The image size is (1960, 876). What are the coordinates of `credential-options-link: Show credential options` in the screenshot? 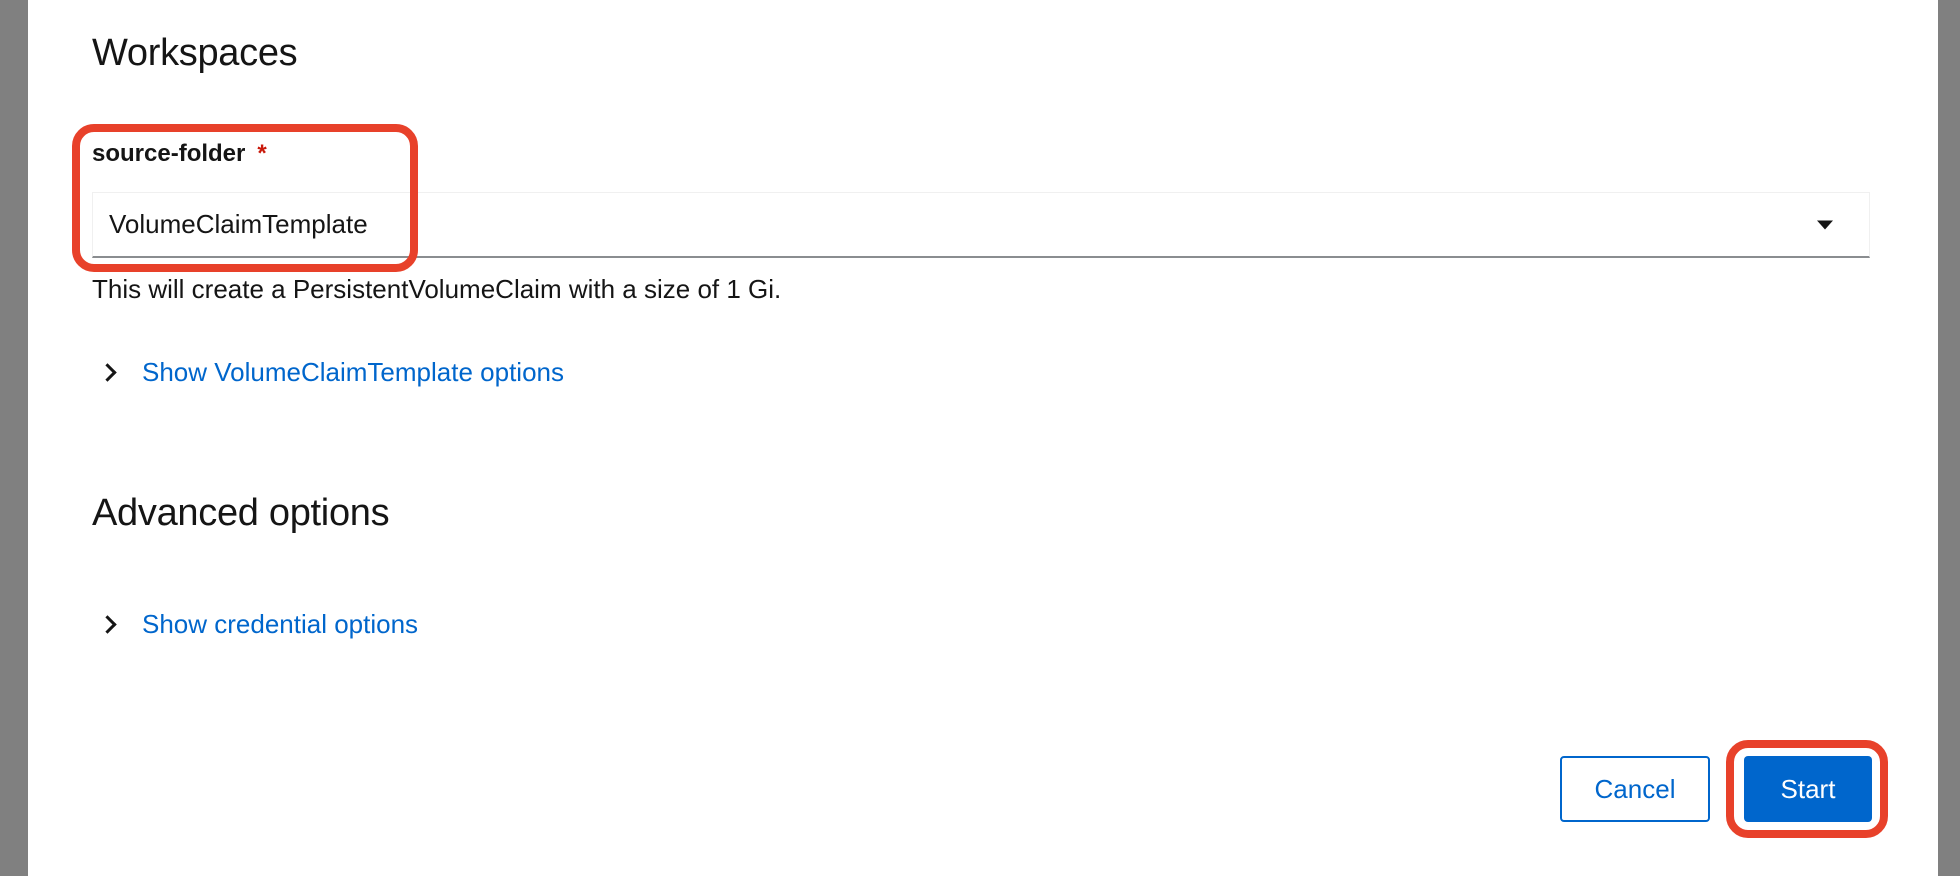 It's located at (280, 624).